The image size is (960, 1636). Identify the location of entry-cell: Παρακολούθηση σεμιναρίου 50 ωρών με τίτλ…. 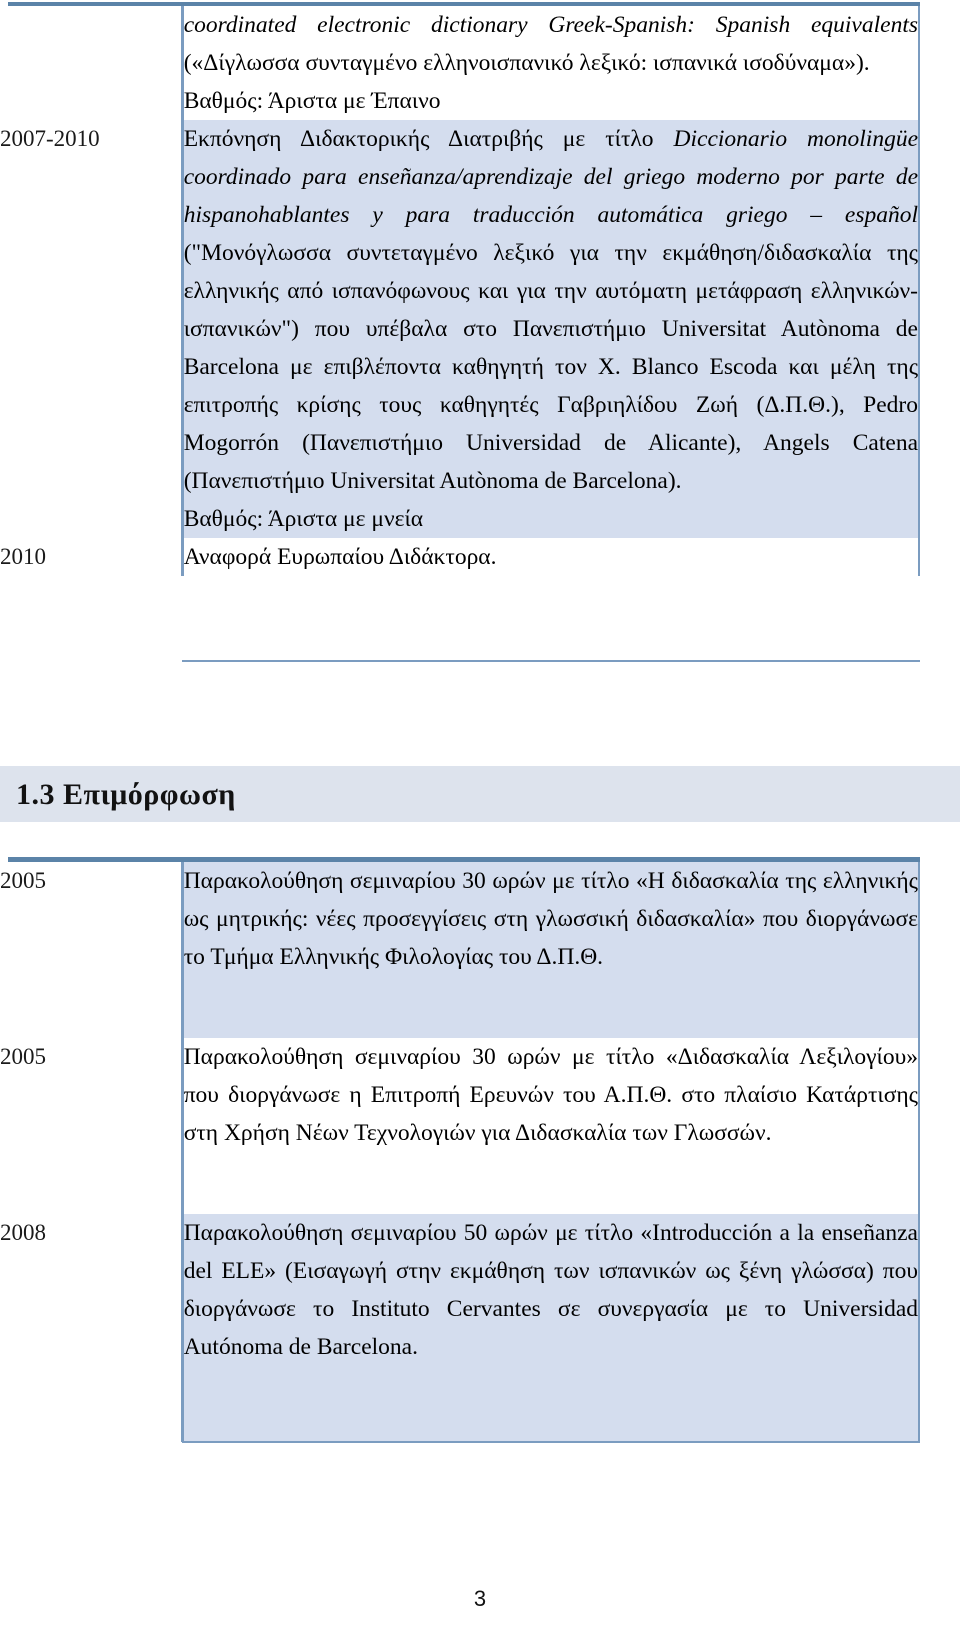
(550, 1328).